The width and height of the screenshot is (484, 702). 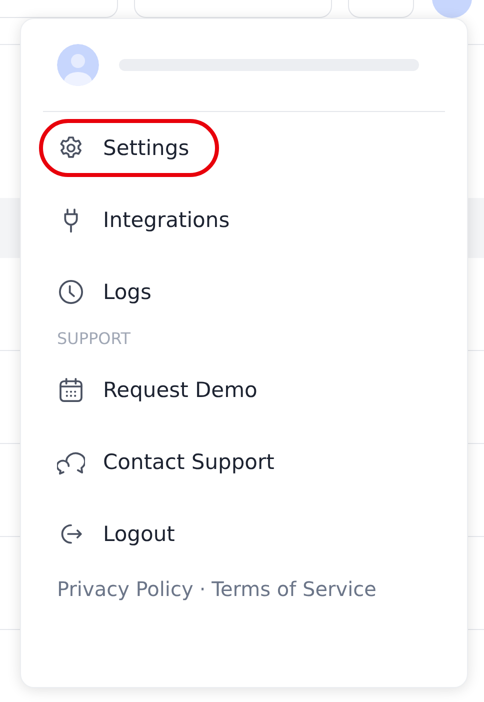 What do you see at coordinates (171, 462) in the screenshot?
I see `menu-item: Contact Support` at bounding box center [171, 462].